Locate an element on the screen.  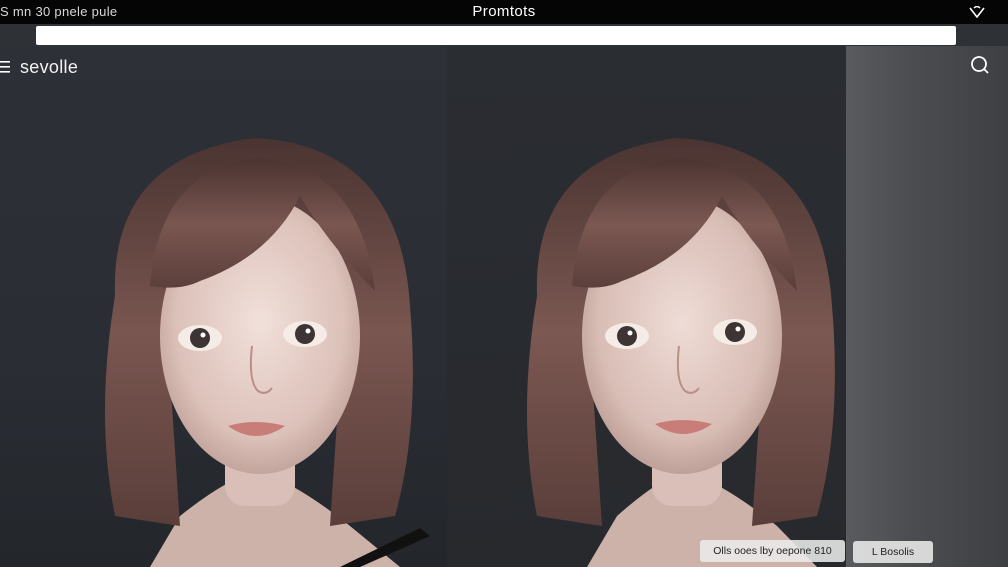
search-icon is located at coordinates (980, 65).